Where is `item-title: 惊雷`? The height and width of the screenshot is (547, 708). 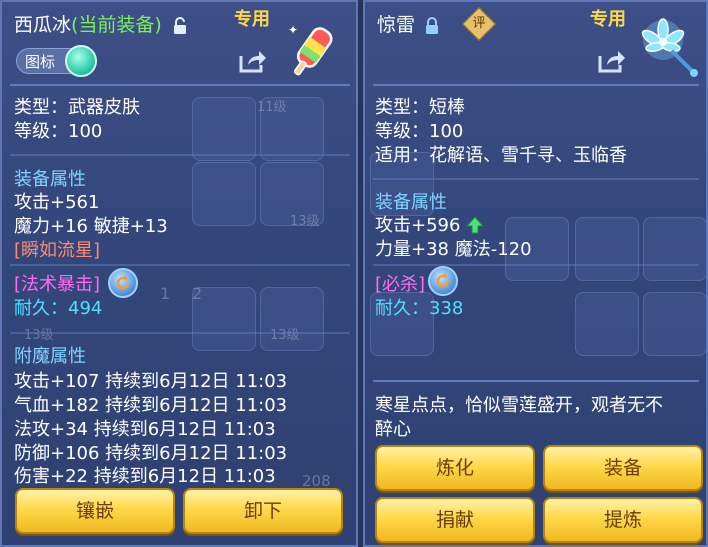 item-title: 惊雷 is located at coordinates (408, 23).